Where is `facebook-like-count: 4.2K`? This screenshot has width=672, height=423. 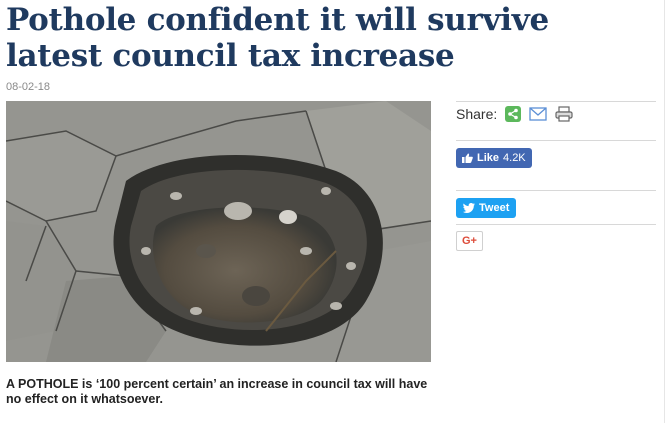
facebook-like-count: 4.2K is located at coordinates (514, 158).